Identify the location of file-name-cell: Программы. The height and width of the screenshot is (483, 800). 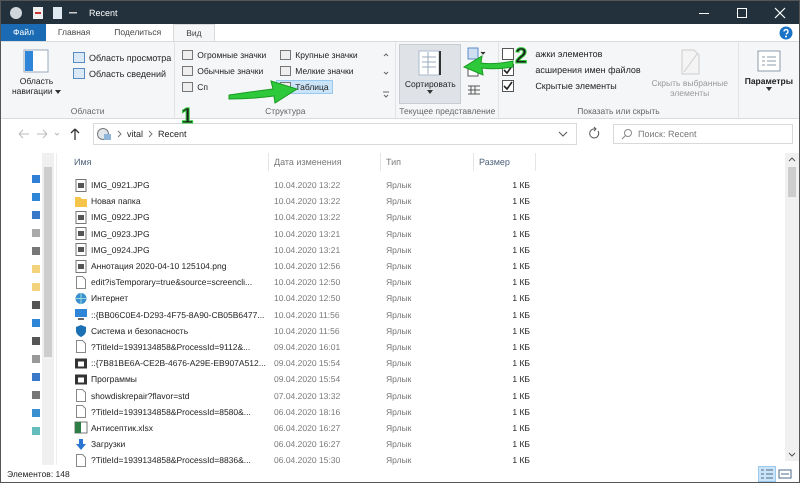
(169, 379).